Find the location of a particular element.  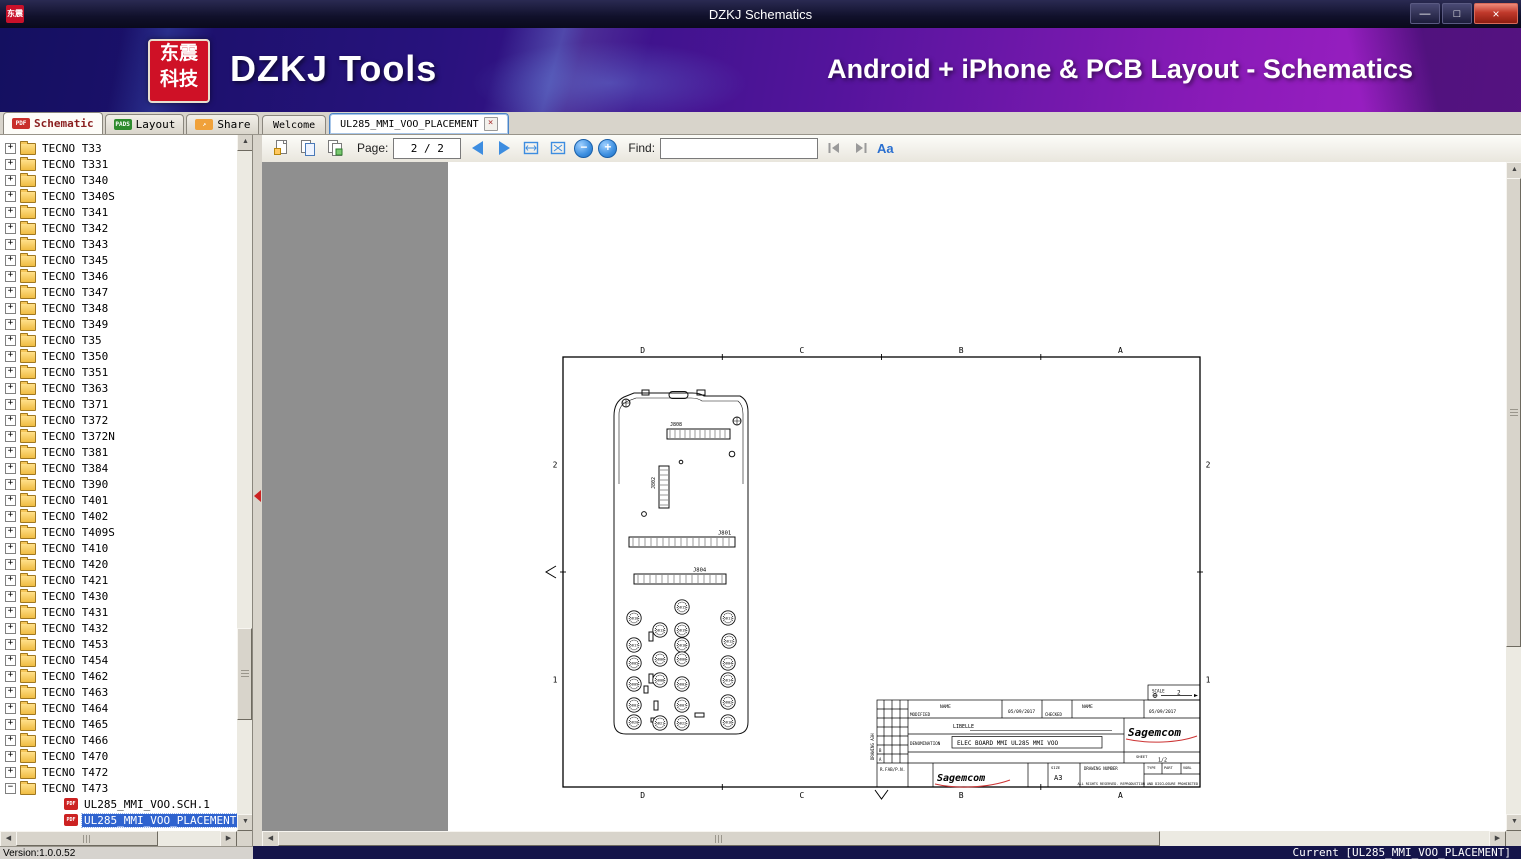

doc-tab: UL285_MMI_VOO_PLACEMENT × is located at coordinates (419, 123).